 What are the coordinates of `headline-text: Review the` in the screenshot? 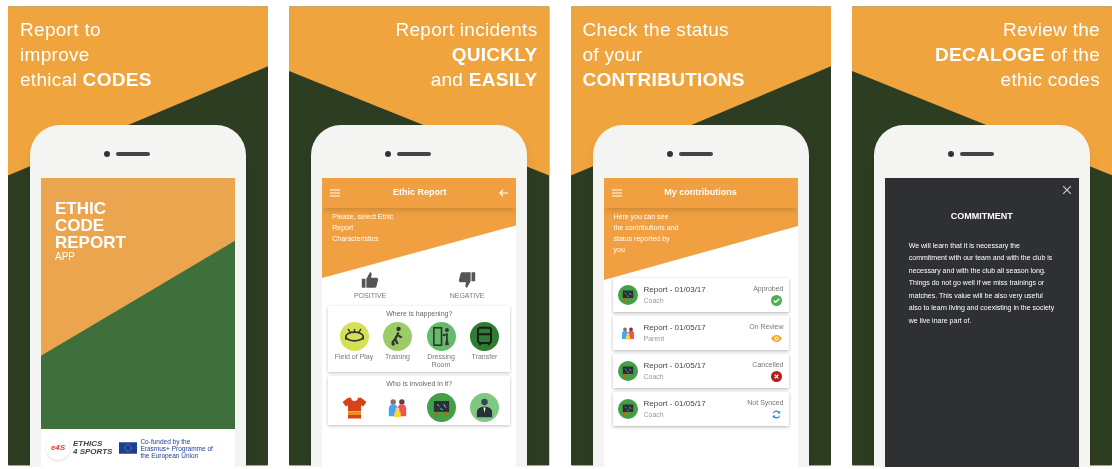 It's located at (1051, 30).